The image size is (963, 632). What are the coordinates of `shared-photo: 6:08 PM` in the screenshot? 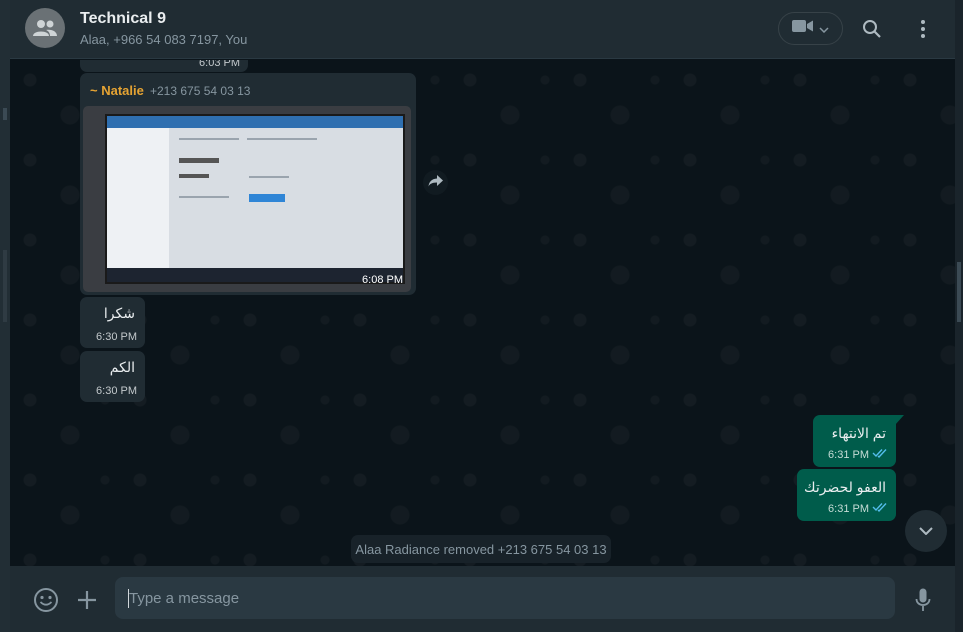 It's located at (247, 199).